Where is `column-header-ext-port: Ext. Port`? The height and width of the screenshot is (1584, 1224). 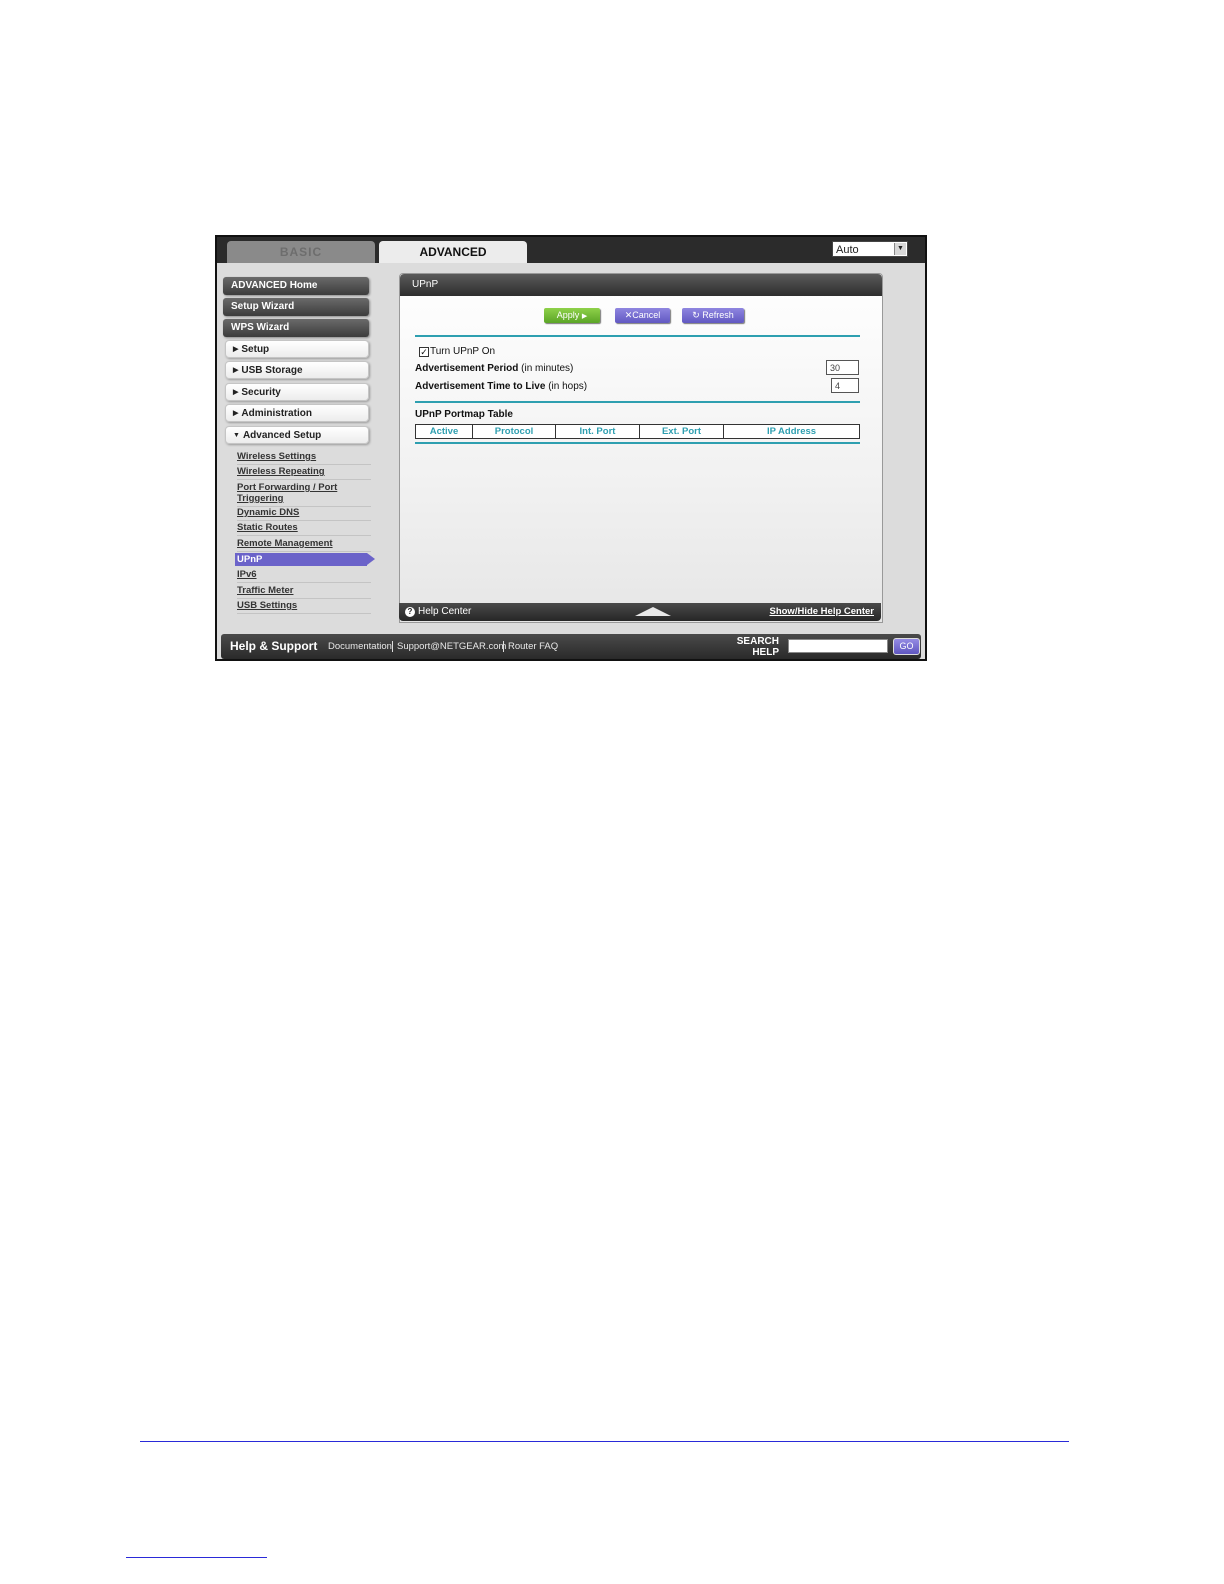
column-header-ext-port: Ext. Port is located at coordinates (682, 431).